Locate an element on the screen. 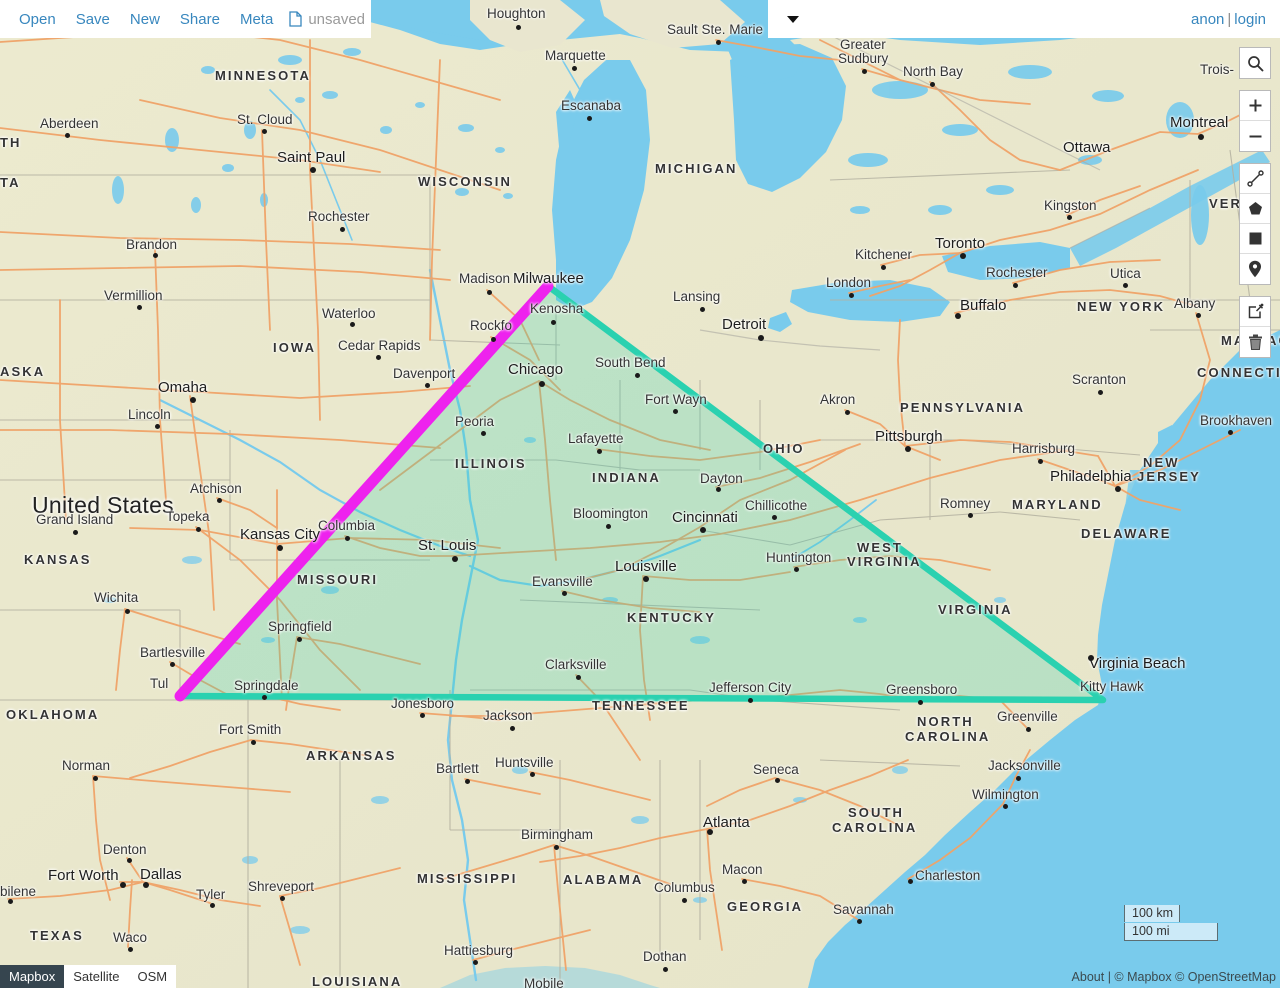 This screenshot has width=1280, height=988. map-city-label: Pittsburgh is located at coordinates (909, 436).